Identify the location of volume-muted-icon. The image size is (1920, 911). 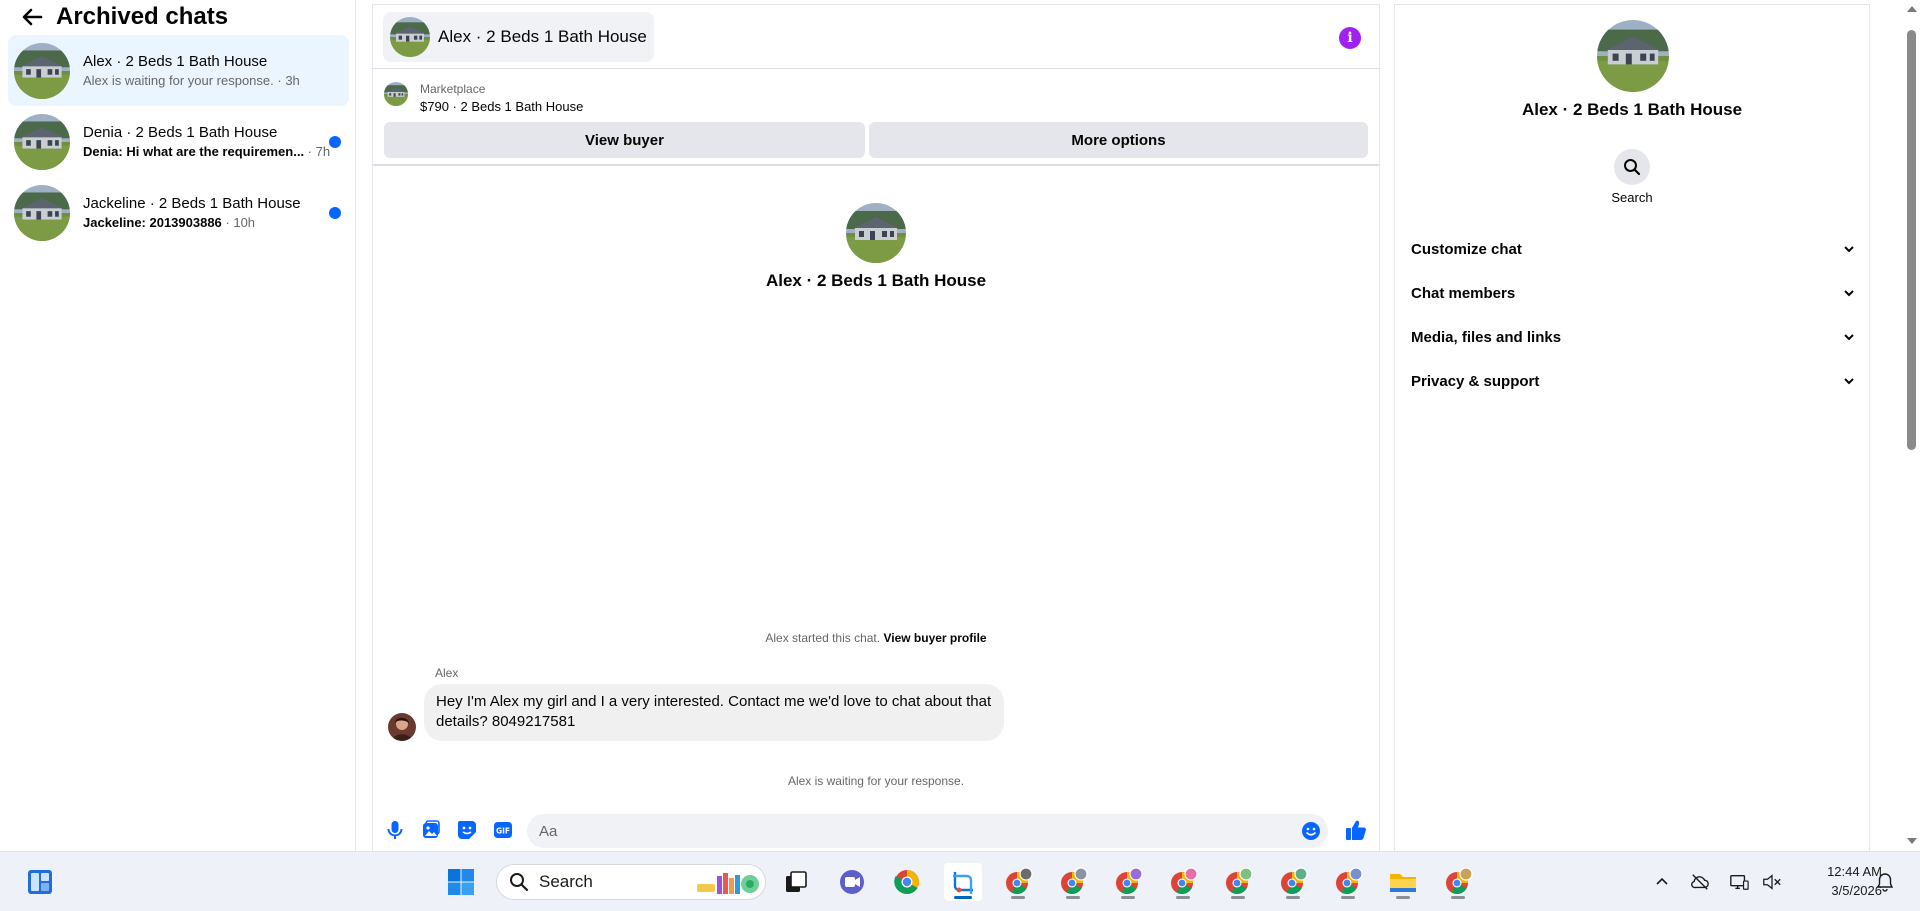
(1772, 882).